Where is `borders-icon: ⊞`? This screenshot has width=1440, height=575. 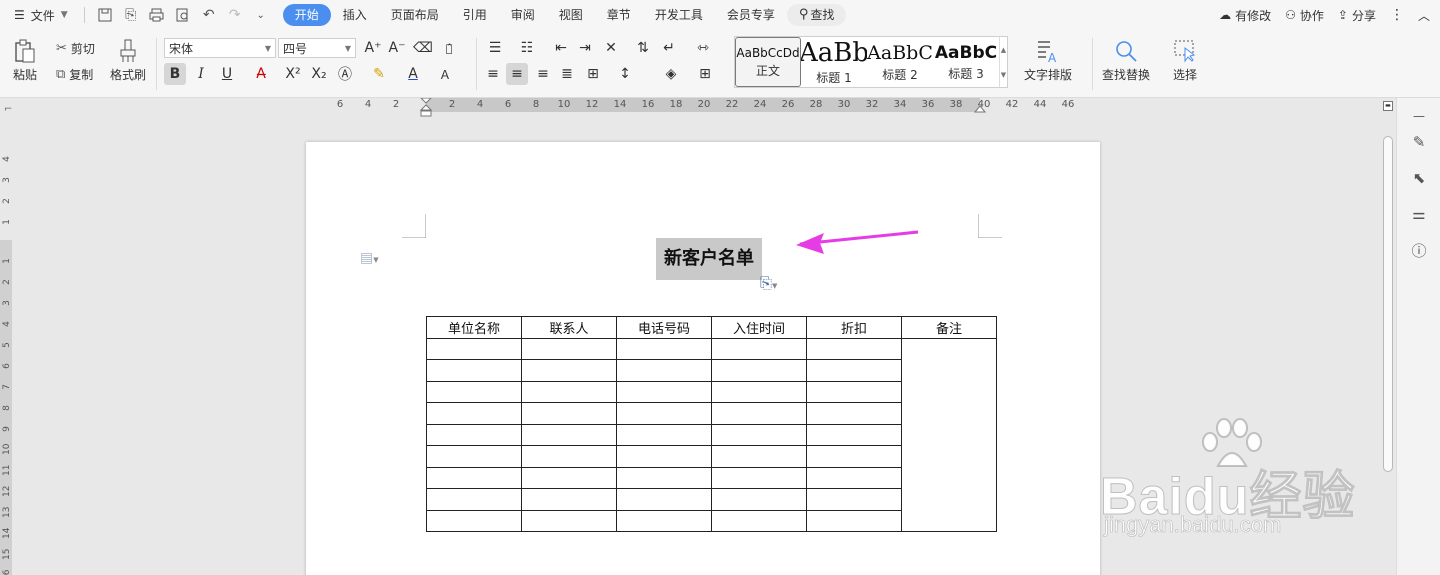
borders-icon: ⊞ is located at coordinates (705, 74).